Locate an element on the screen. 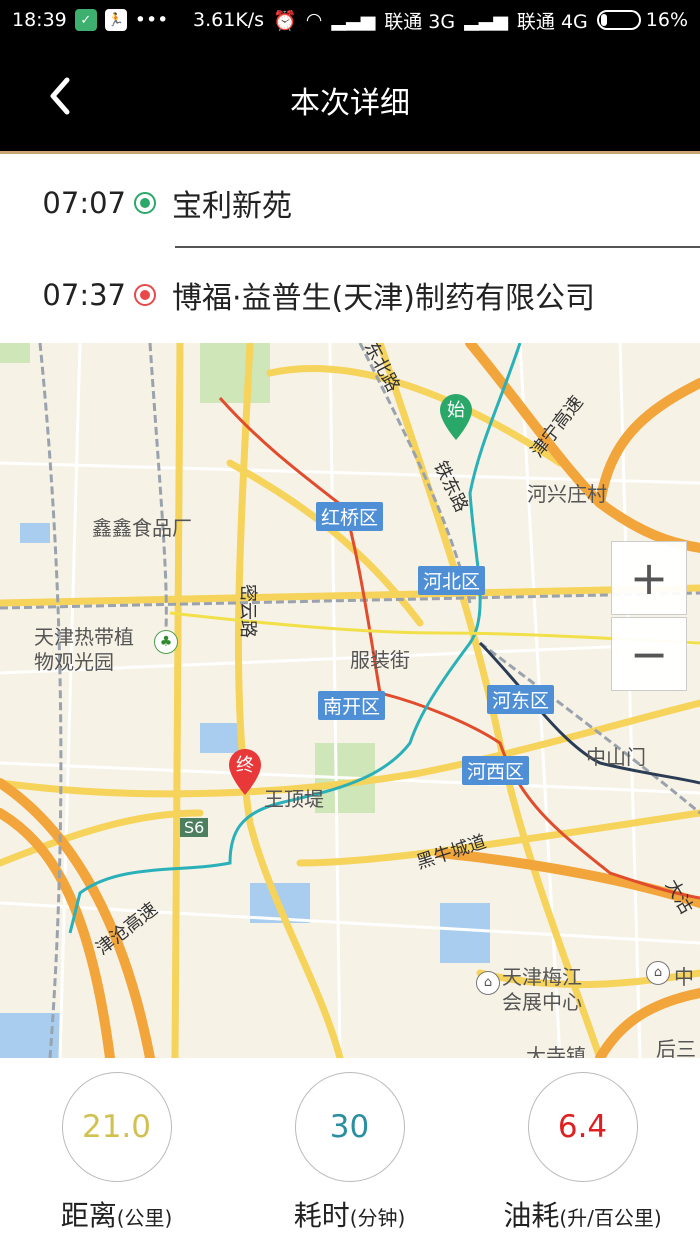  end-place: 博福·益普生(天津)制药有限公司 is located at coordinates (383, 298).